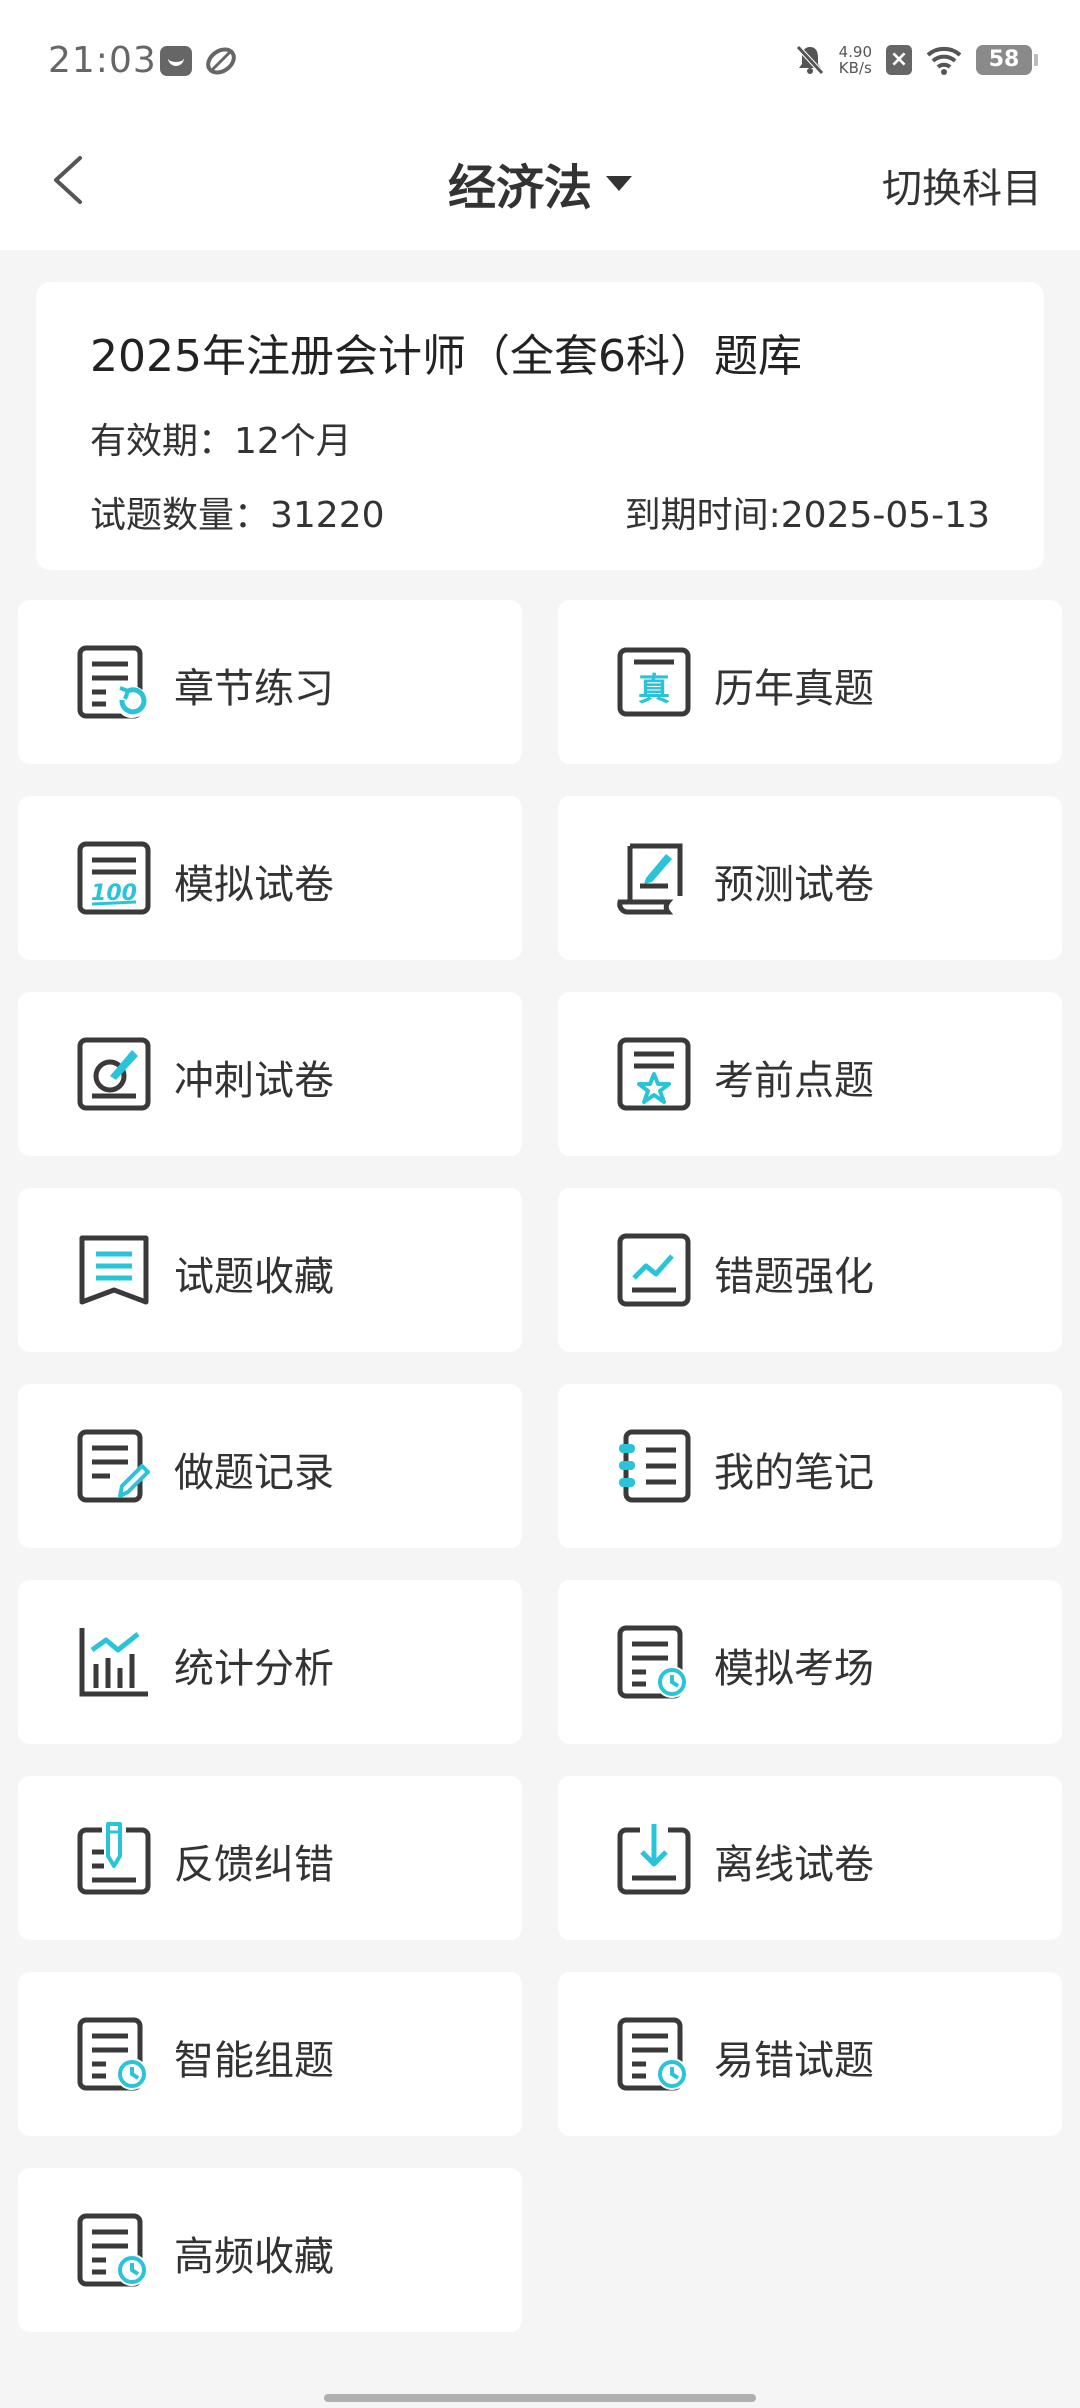 Image resolution: width=1080 pixels, height=2408 pixels. I want to click on menu-item-label: 模拟考场, so click(794, 1669).